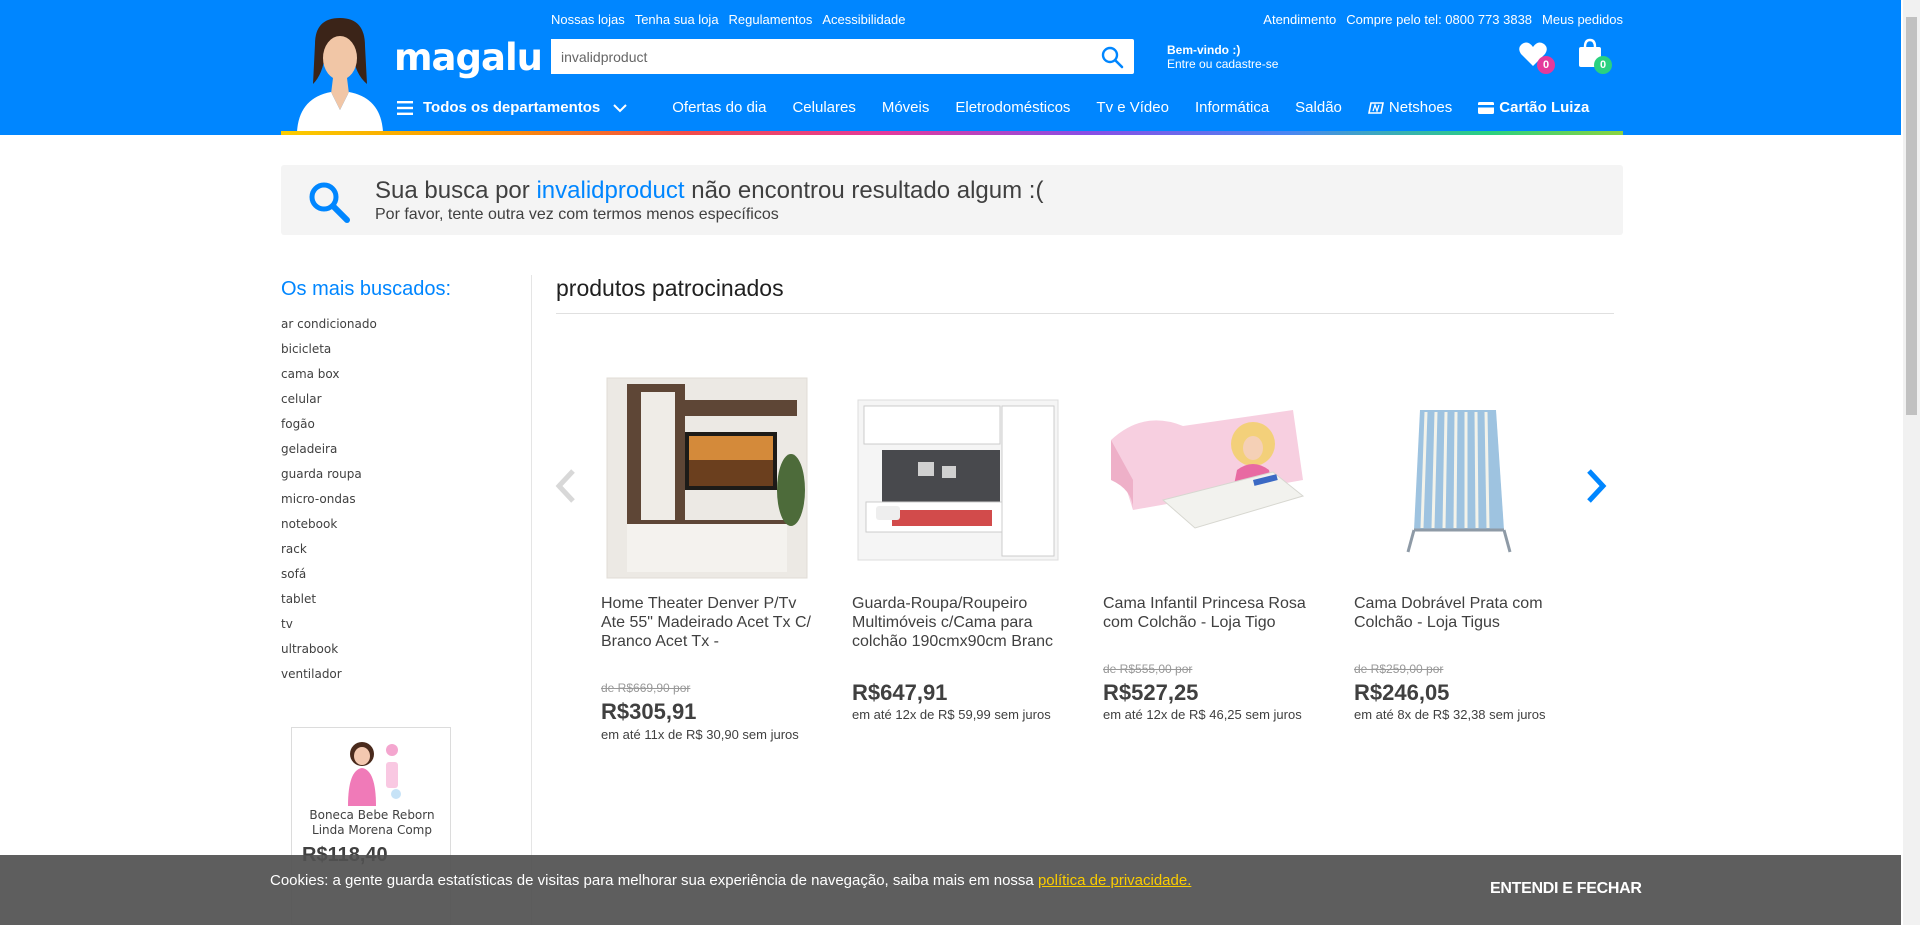  I want to click on nav-eletrodomesticos: Eletrodomésticos, so click(1012, 107).